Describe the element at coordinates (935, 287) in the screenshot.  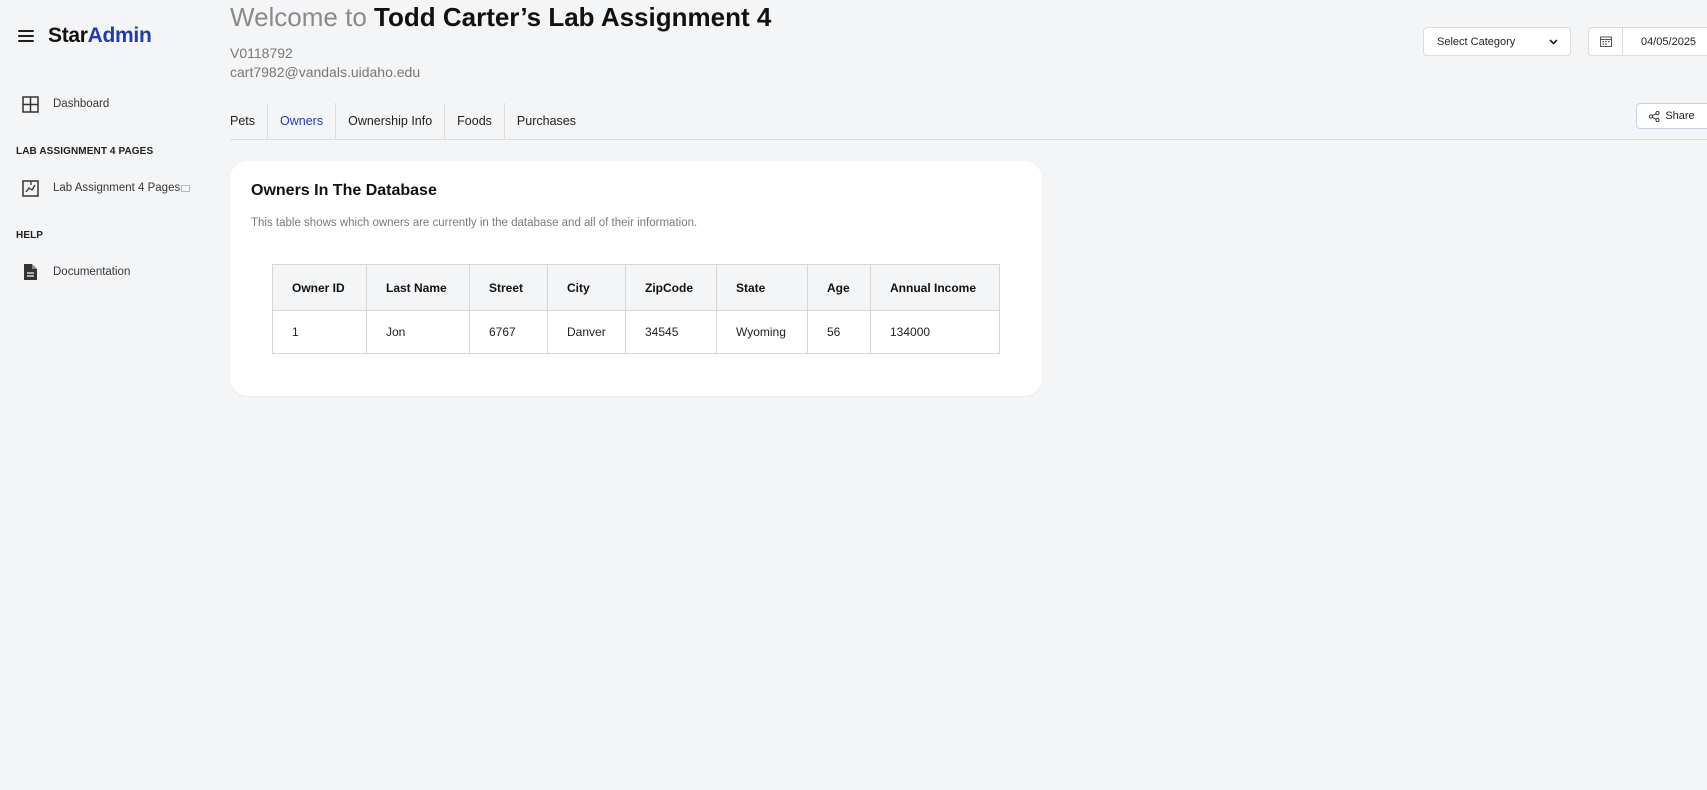
I see `column-header: Annual Income` at that location.